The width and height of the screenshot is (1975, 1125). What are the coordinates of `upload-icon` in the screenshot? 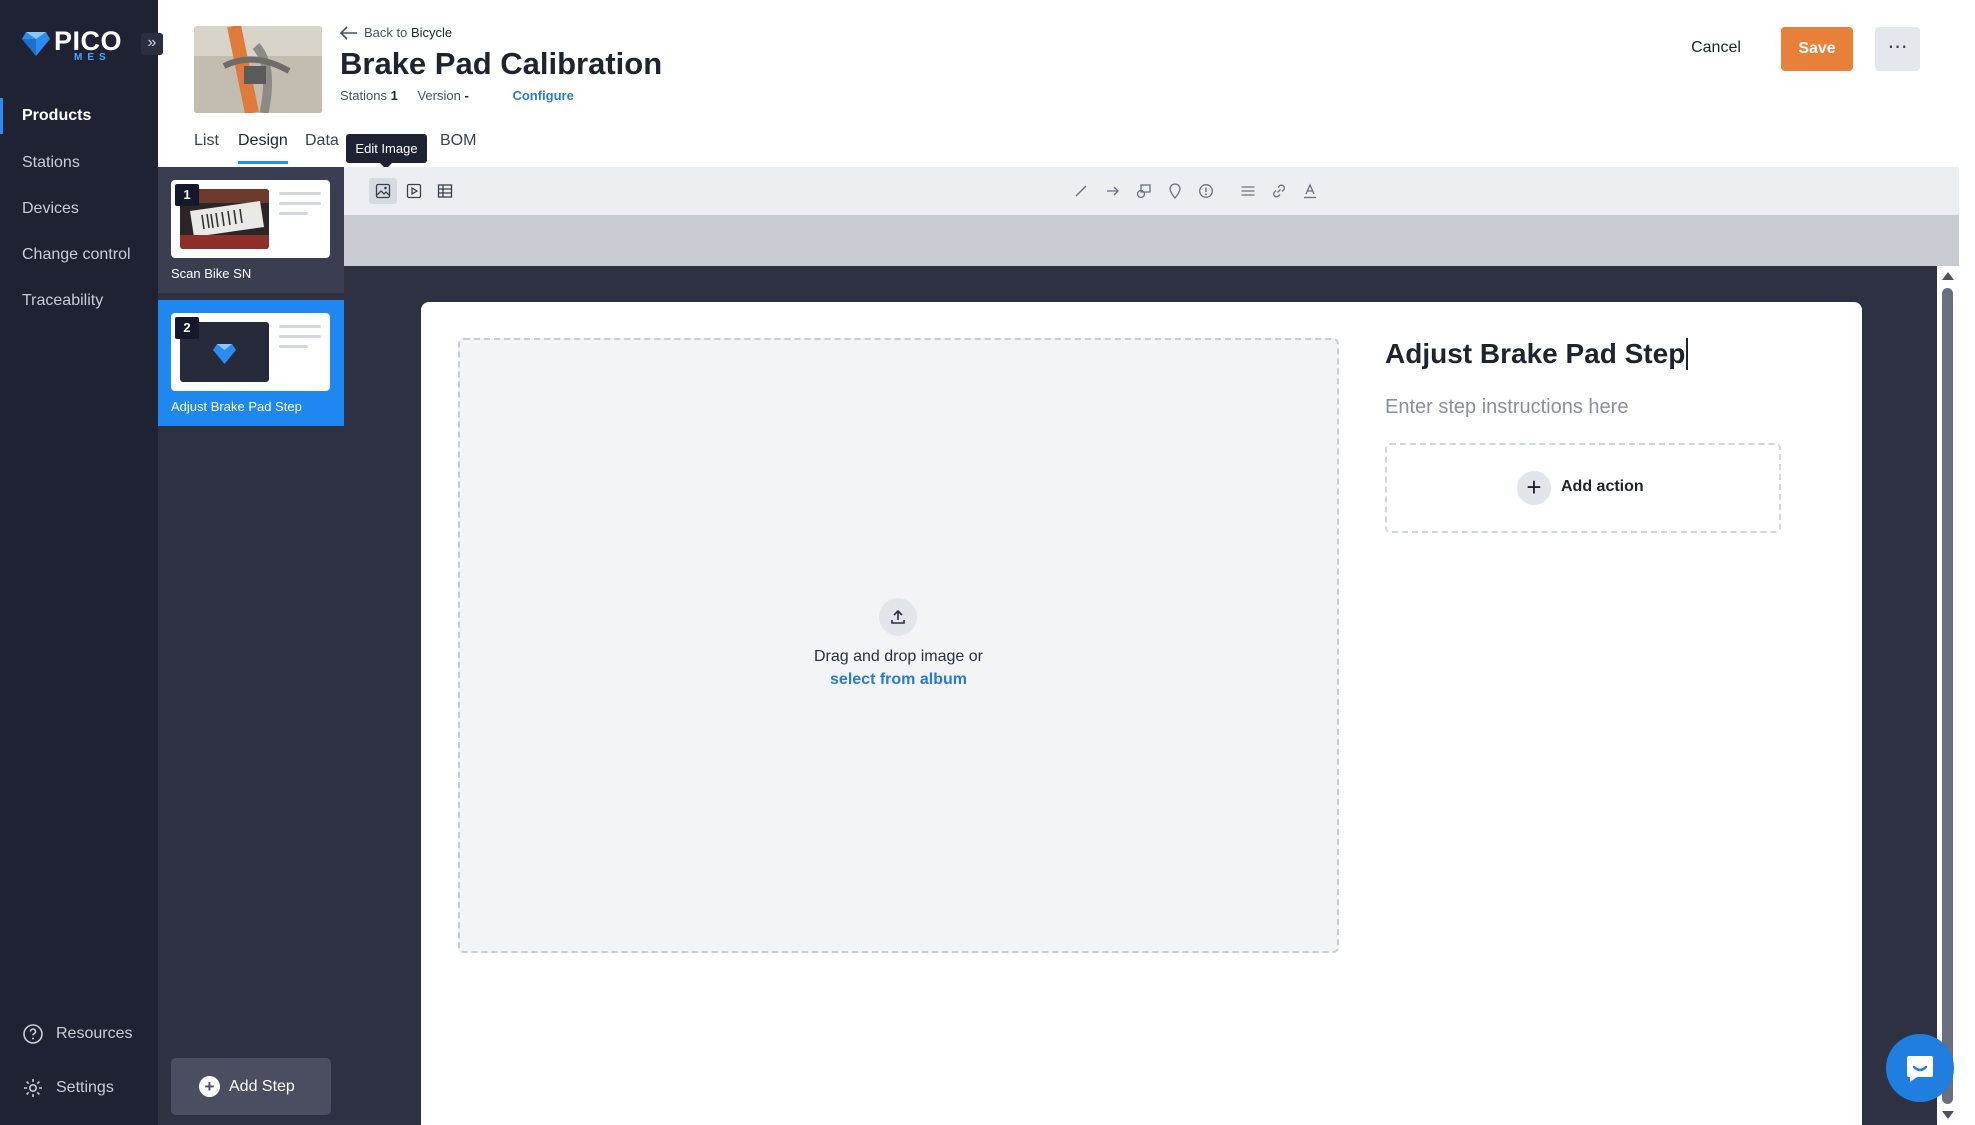 It's located at (898, 616).